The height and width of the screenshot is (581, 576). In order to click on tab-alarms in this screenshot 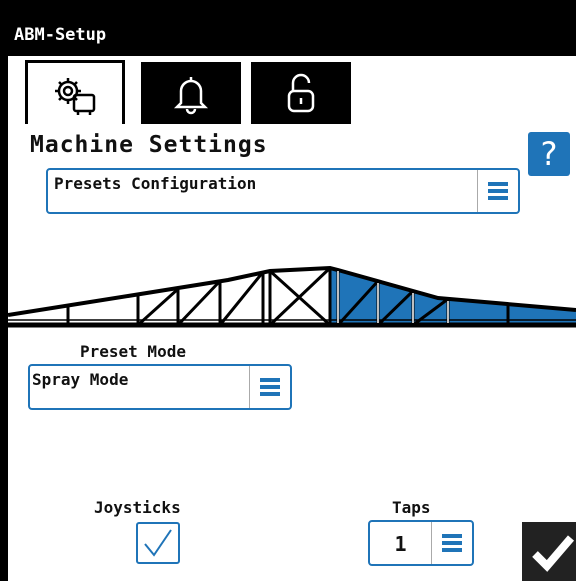, I will do `click(191, 93)`.